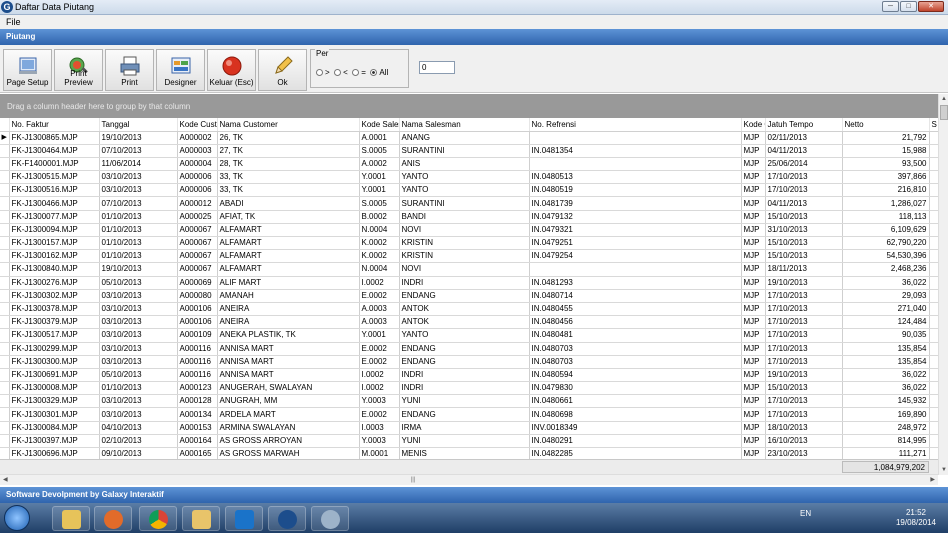  Describe the element at coordinates (288, 125) in the screenshot. I see `column-header: Nama Customer` at that location.